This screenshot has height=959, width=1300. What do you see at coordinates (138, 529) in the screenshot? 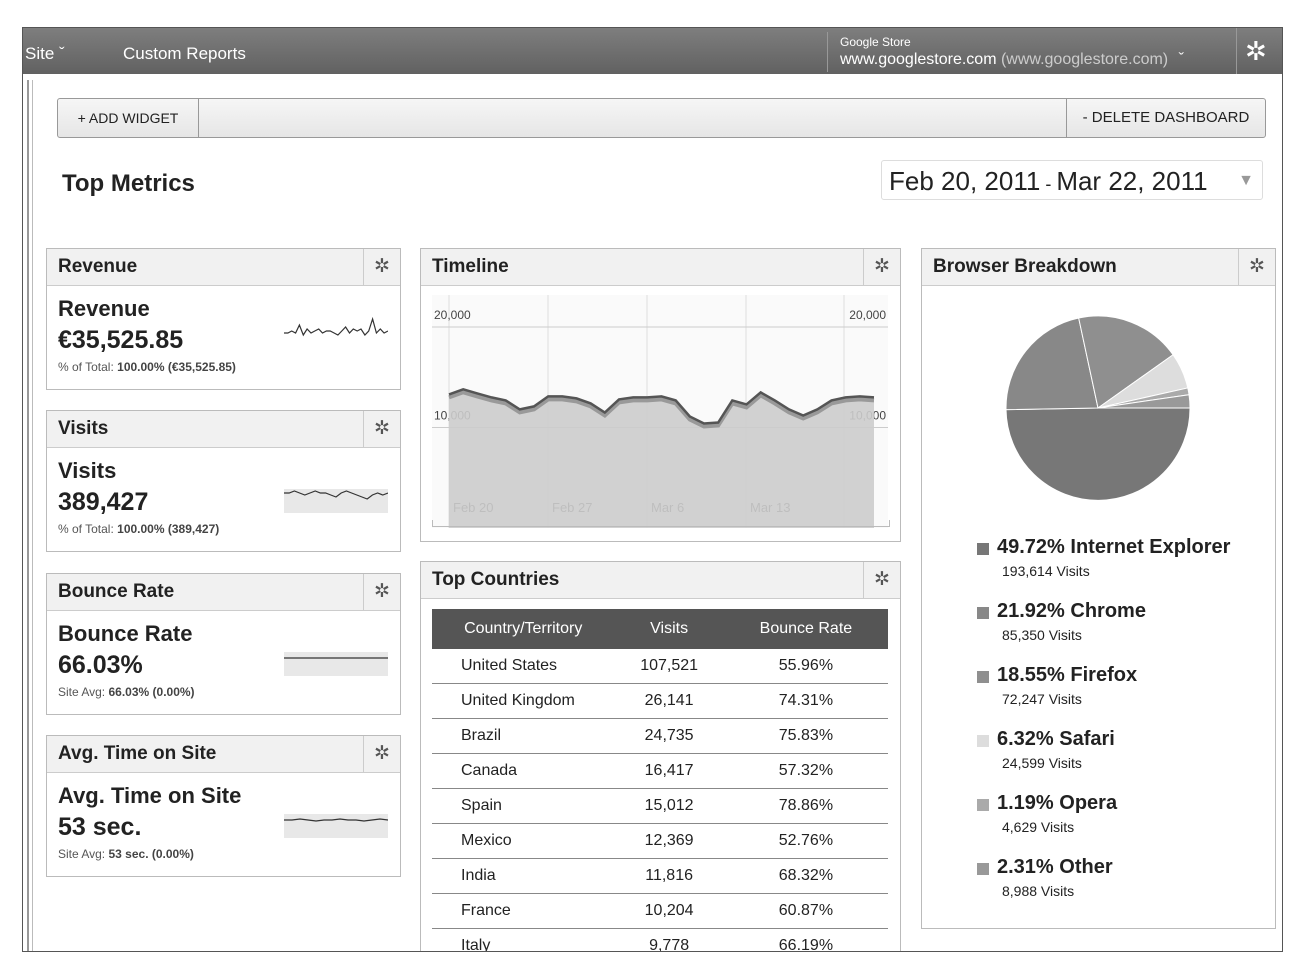
I see `metric-note: % of Total: 100.00% (389,427)` at bounding box center [138, 529].